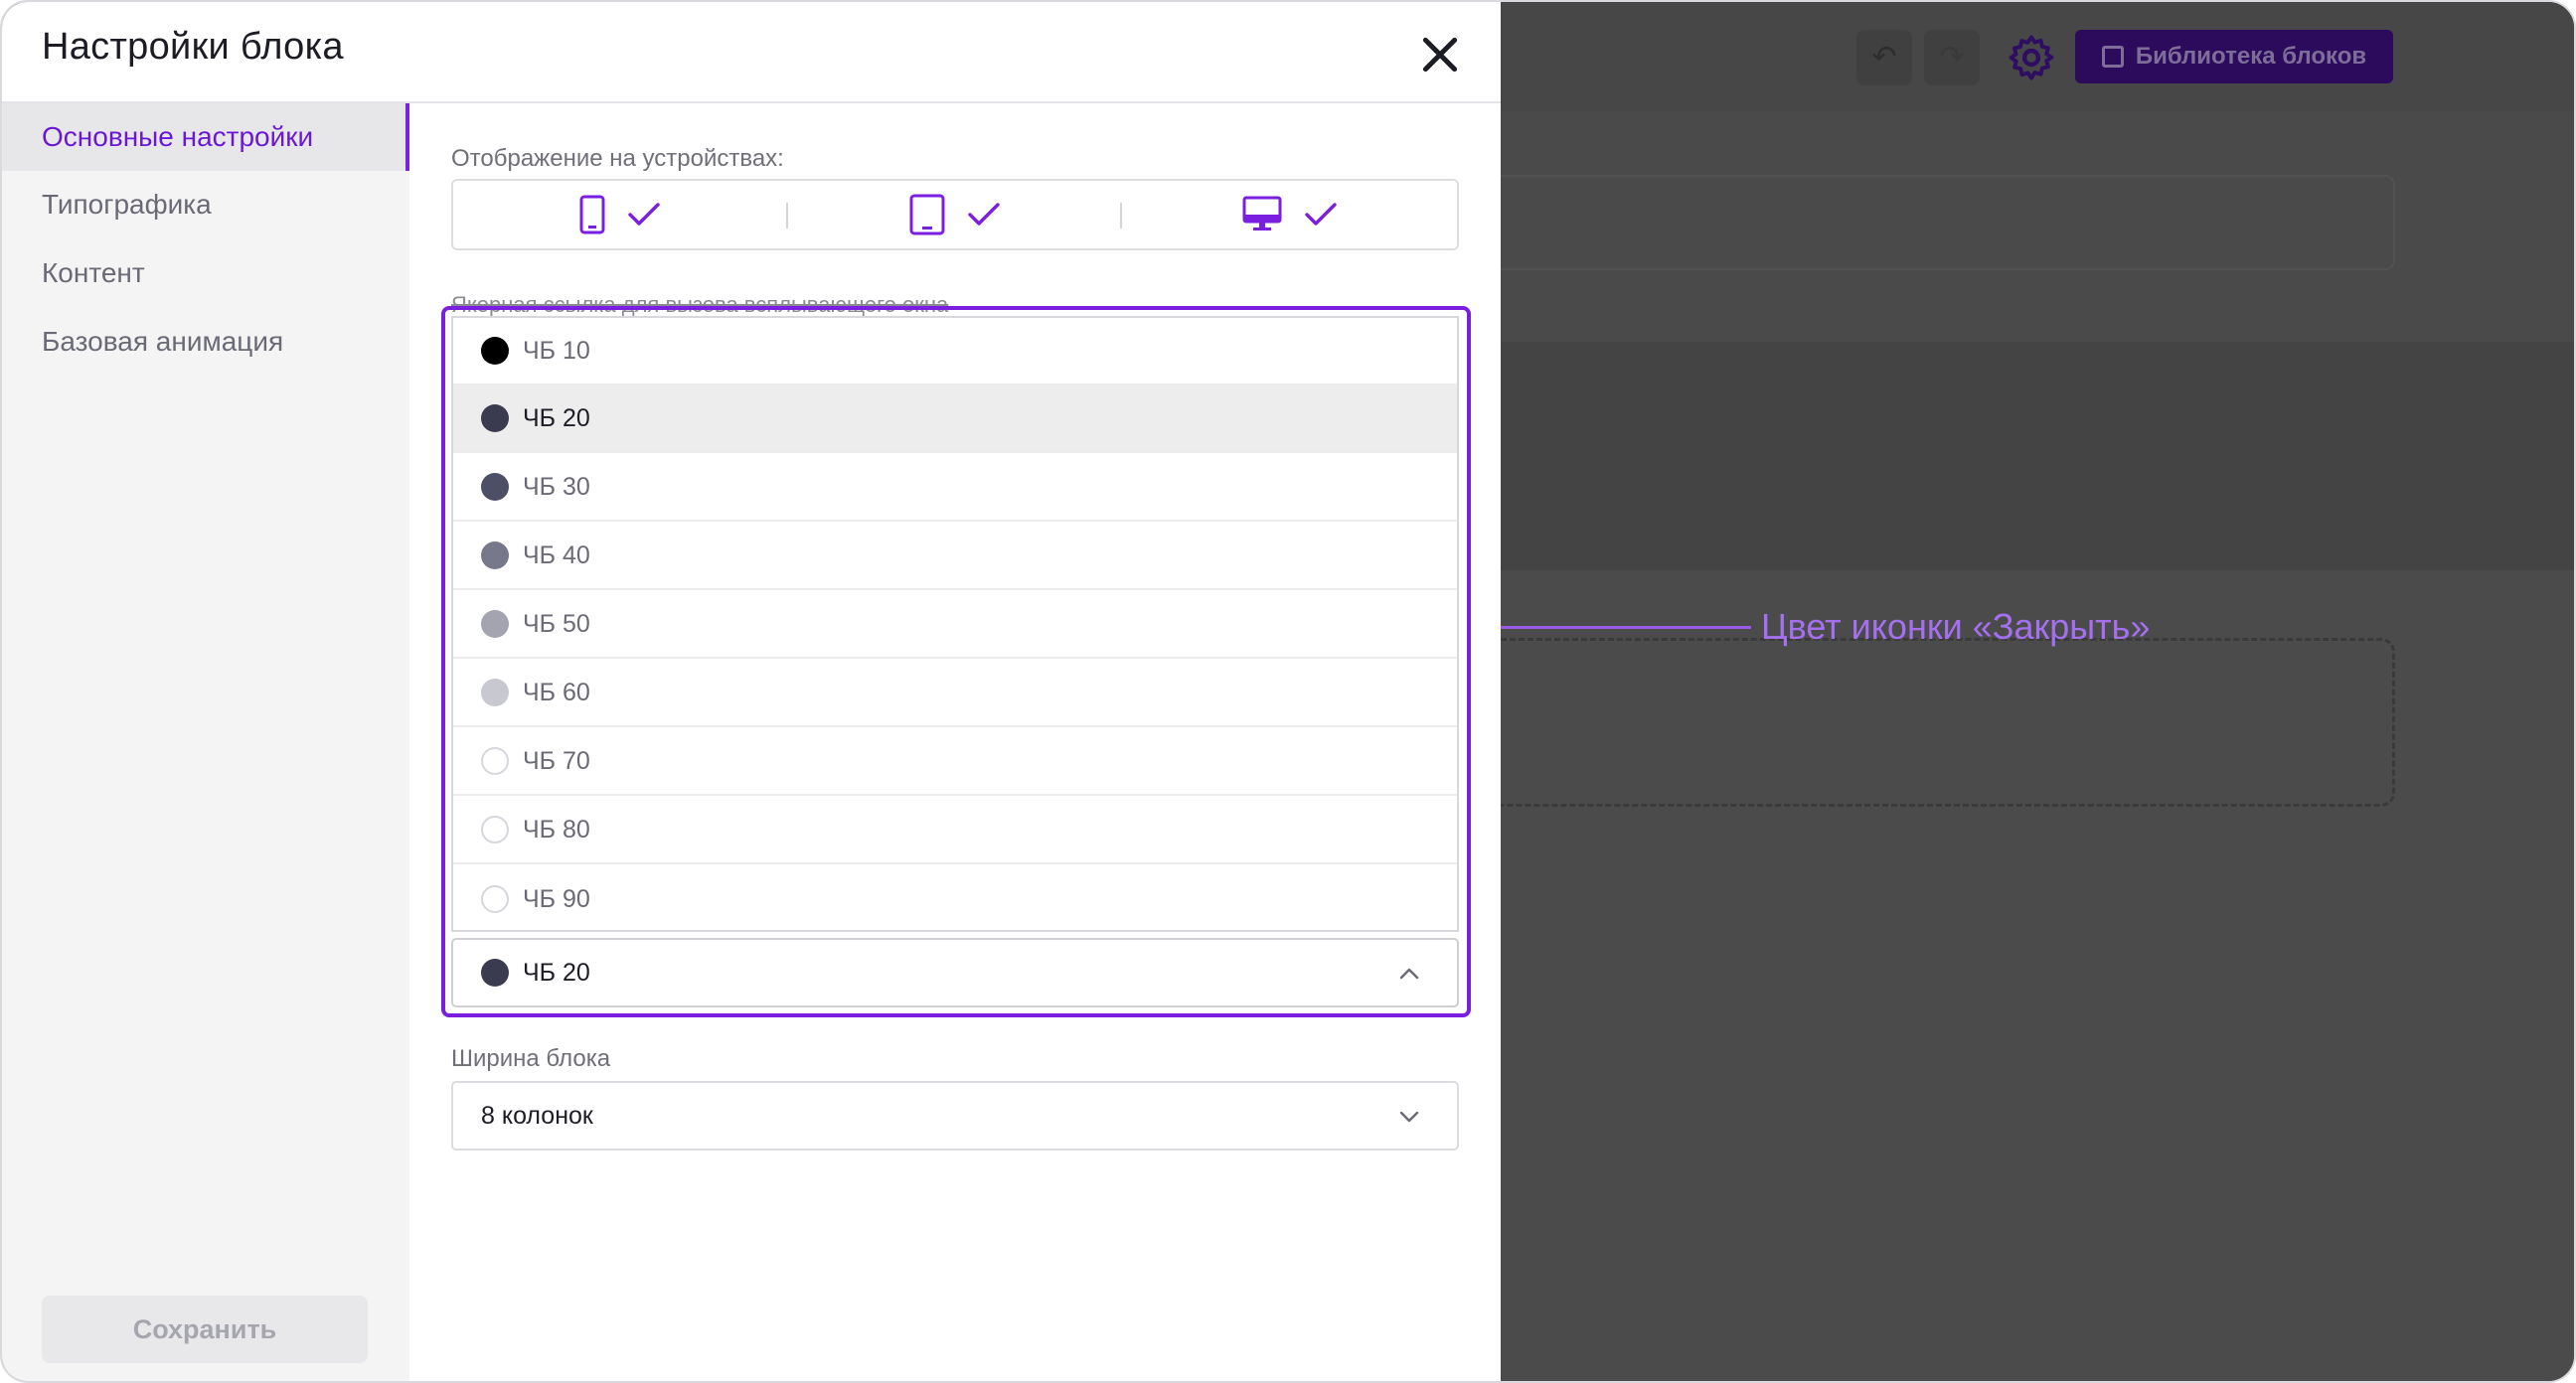  Describe the element at coordinates (2112, 57) in the screenshot. I see `image-icon` at that location.